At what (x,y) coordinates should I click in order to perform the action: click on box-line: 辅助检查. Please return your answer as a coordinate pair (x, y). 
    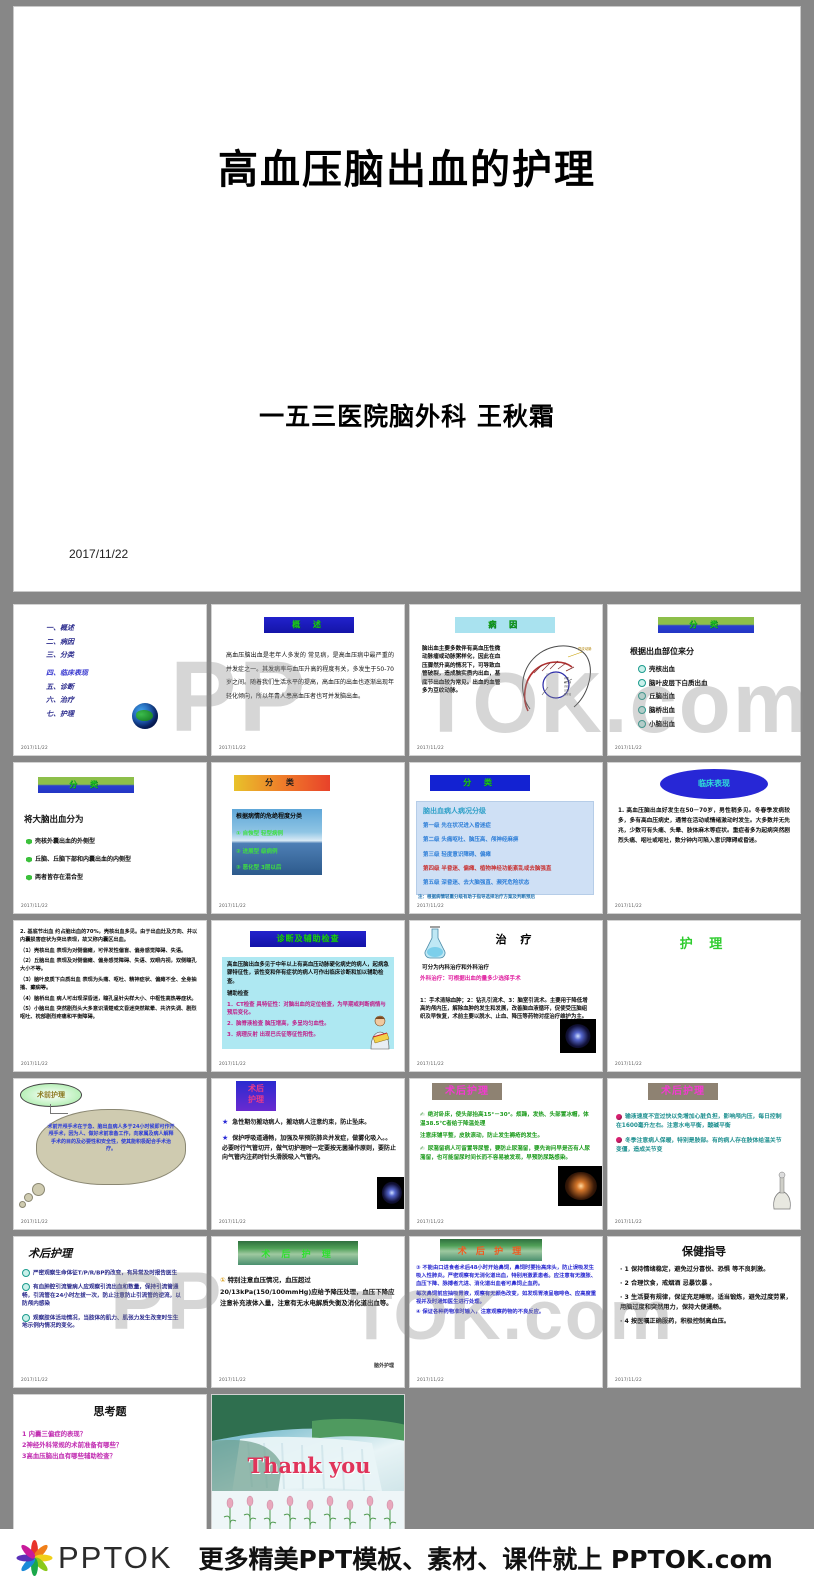
    Looking at the image, I should click on (238, 994).